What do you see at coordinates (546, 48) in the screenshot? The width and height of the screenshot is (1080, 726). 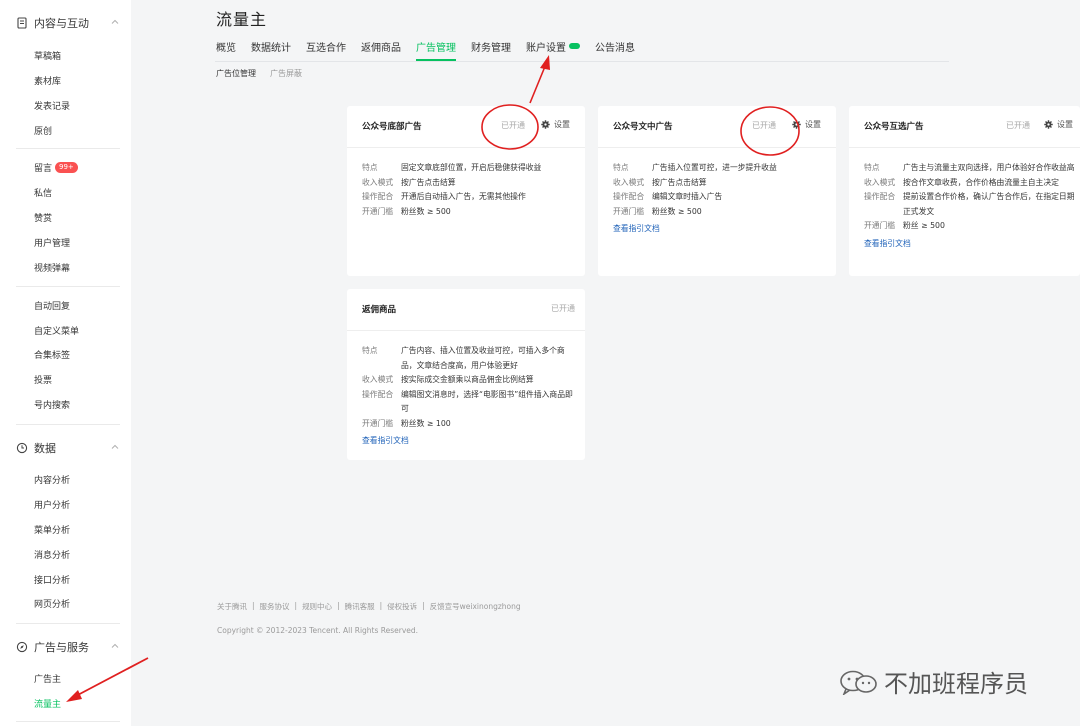 I see `tab-label: 账户设置` at bounding box center [546, 48].